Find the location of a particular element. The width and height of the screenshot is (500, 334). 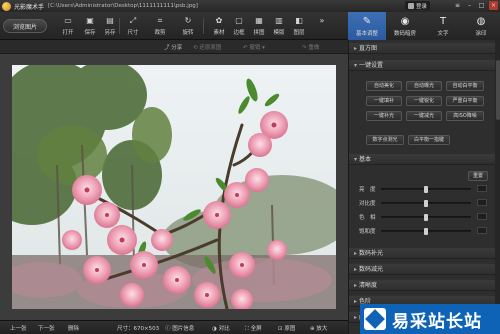

resize-label: 尺寸 is located at coordinates (133, 33).